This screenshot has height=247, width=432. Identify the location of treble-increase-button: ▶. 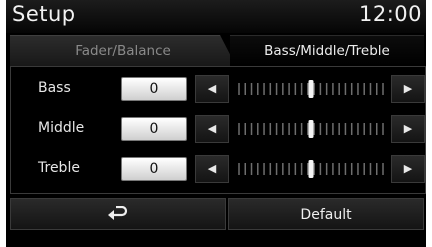
(408, 169).